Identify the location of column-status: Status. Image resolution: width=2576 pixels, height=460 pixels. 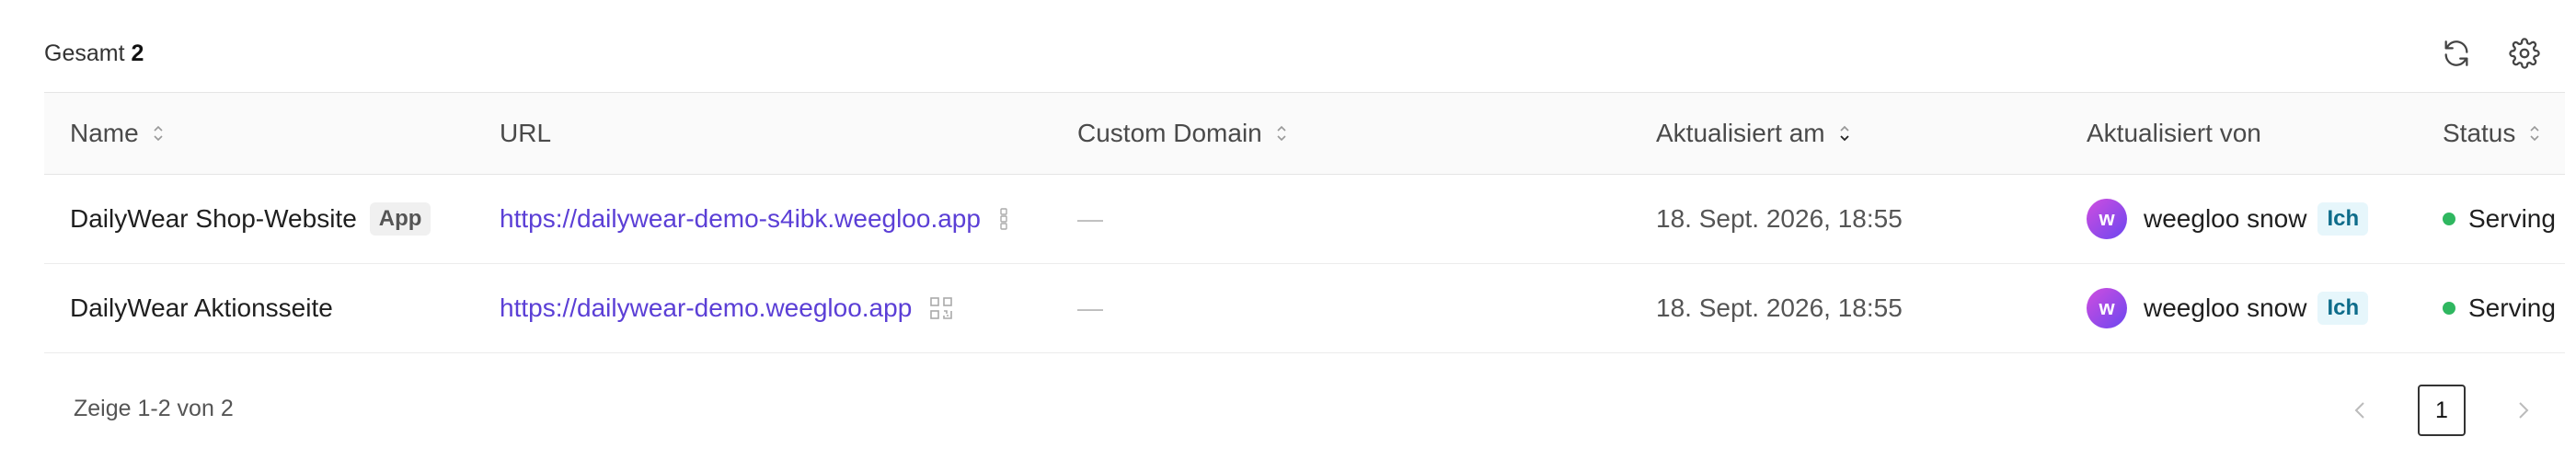
(2492, 133).